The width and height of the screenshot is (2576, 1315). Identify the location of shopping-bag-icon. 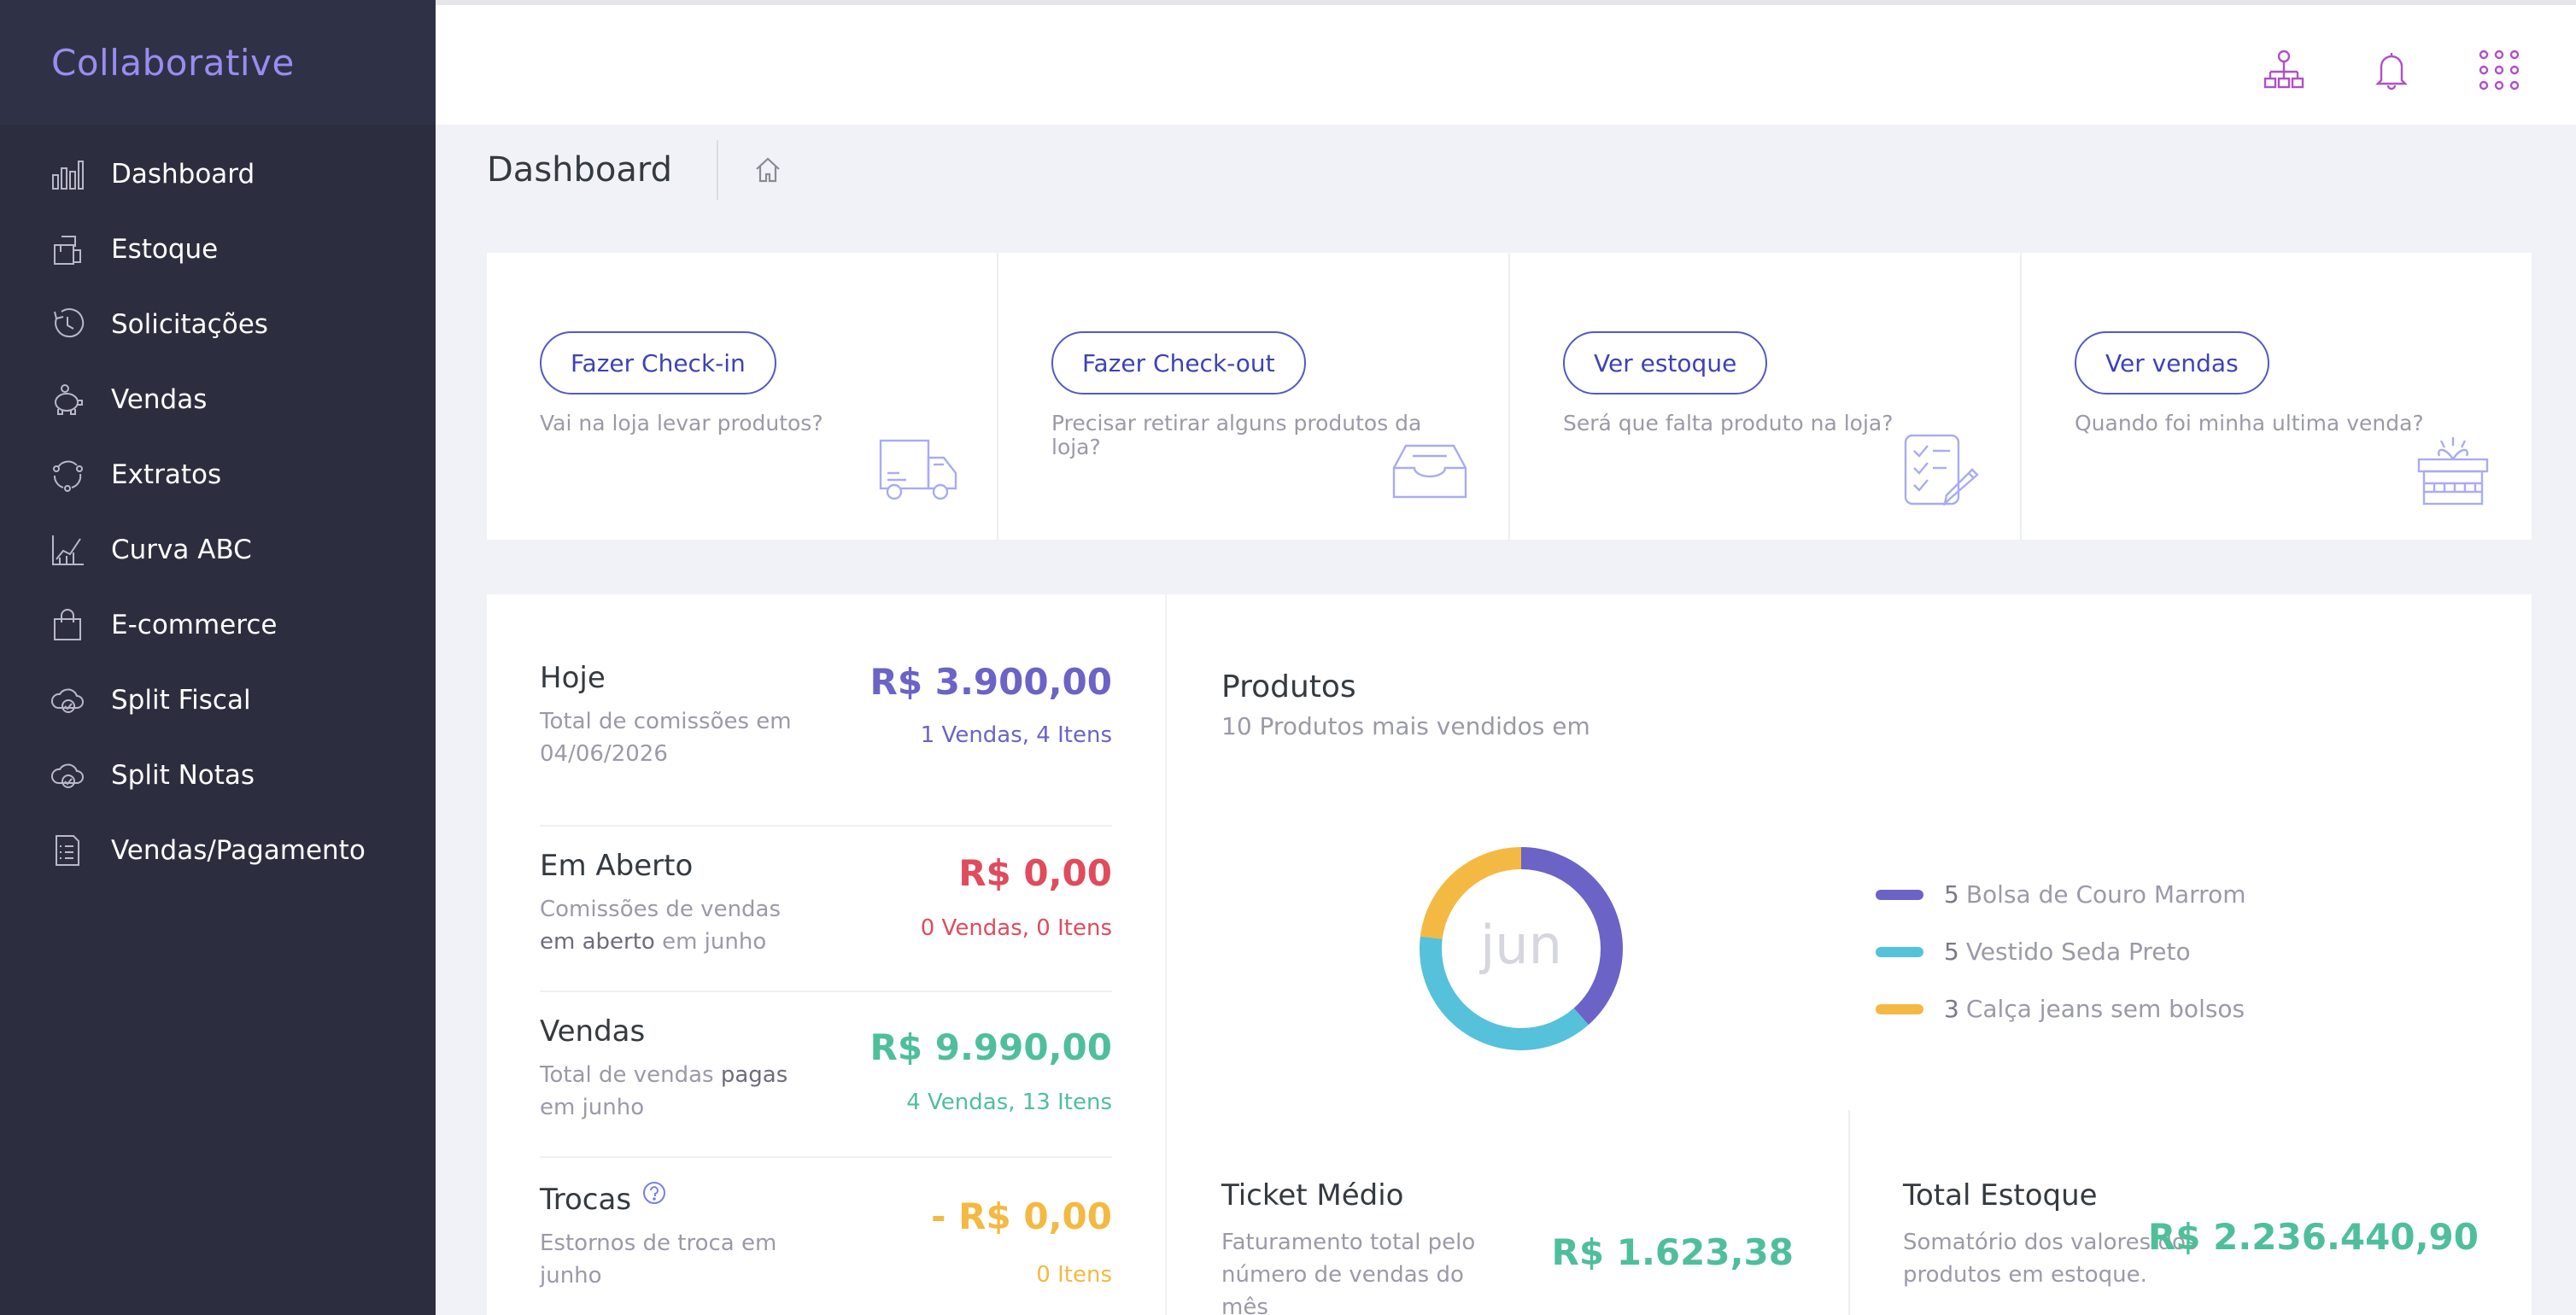
(67, 624).